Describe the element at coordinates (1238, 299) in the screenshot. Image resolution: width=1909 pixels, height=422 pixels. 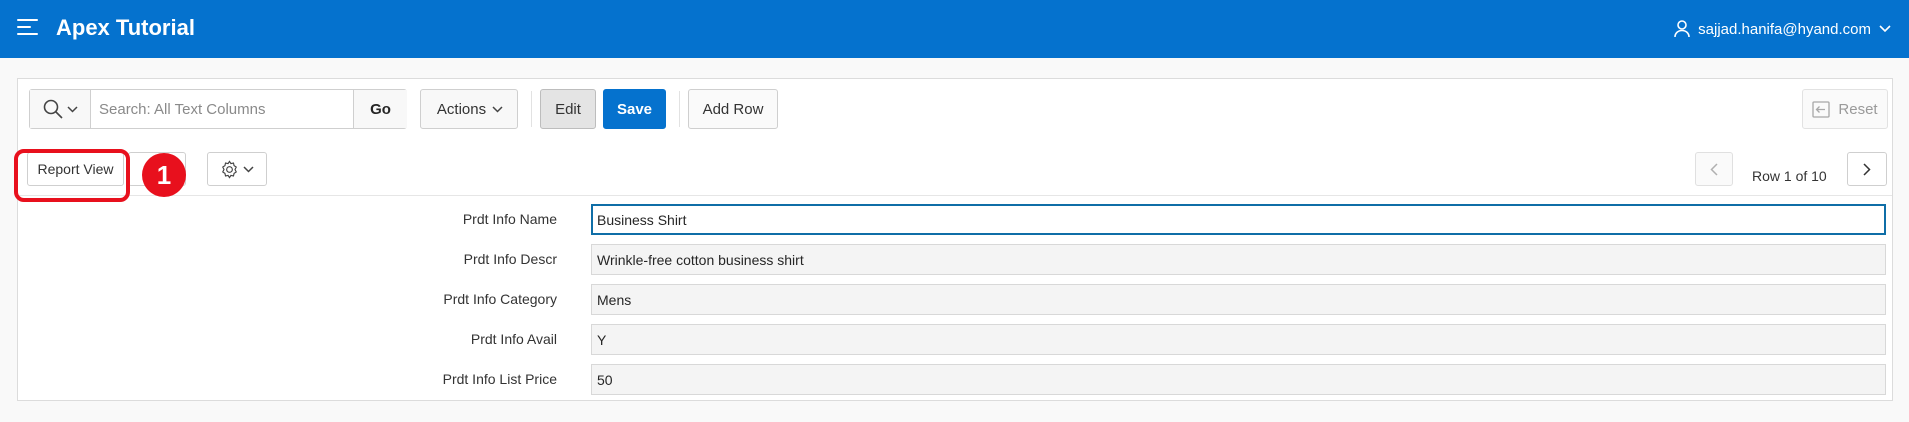
I see `product-category-field` at that location.